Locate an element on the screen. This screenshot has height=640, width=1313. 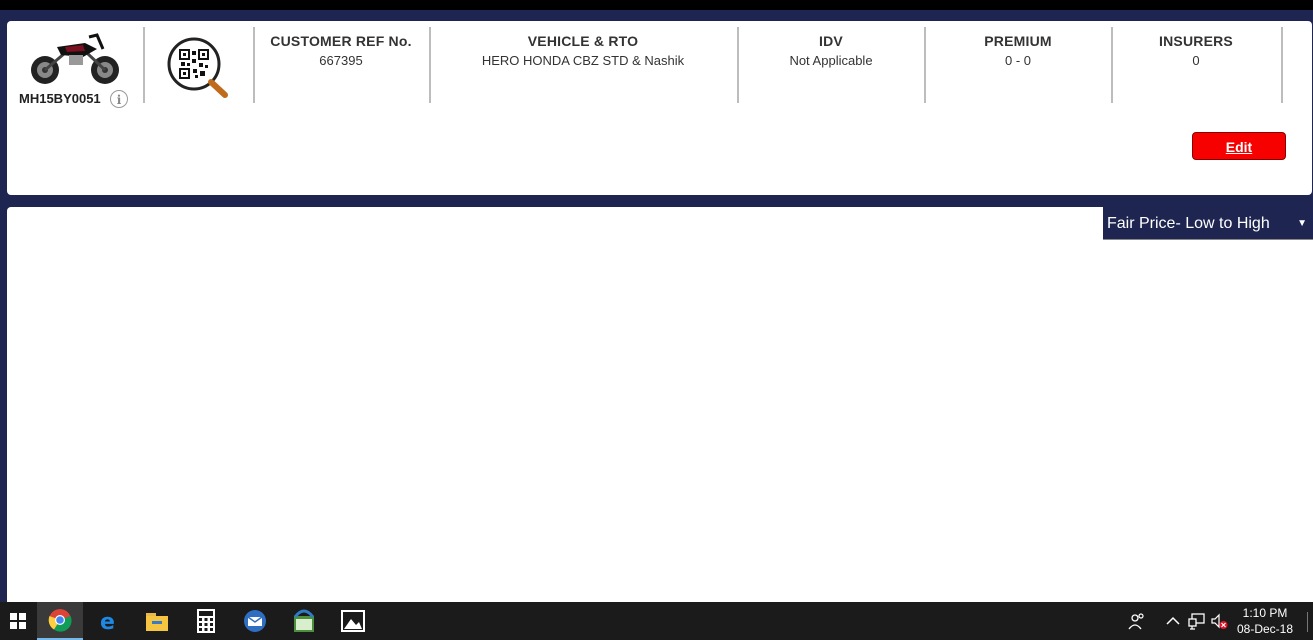
show-desktop-button is located at coordinates (1307, 622).